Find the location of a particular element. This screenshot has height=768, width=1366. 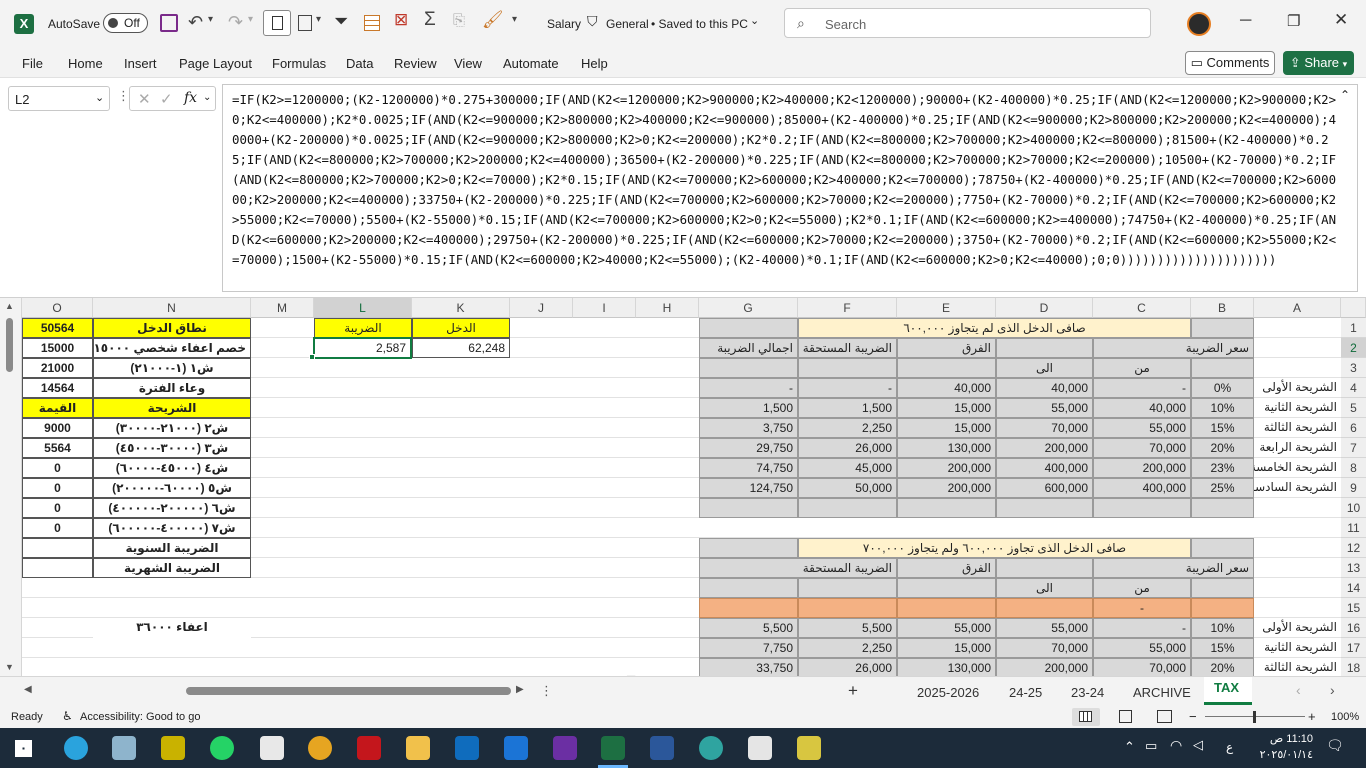

t2-from-1: - is located at coordinates (1142, 628).